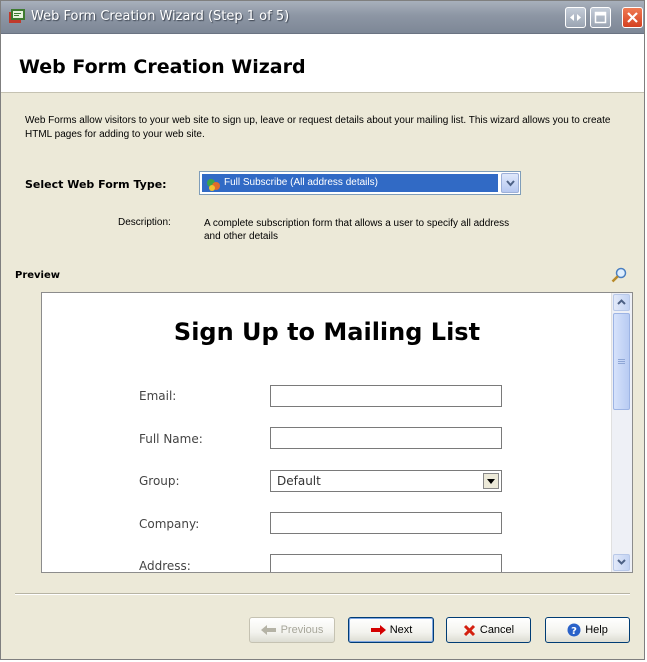  What do you see at coordinates (386, 396) in the screenshot?
I see `preview-email-input` at bounding box center [386, 396].